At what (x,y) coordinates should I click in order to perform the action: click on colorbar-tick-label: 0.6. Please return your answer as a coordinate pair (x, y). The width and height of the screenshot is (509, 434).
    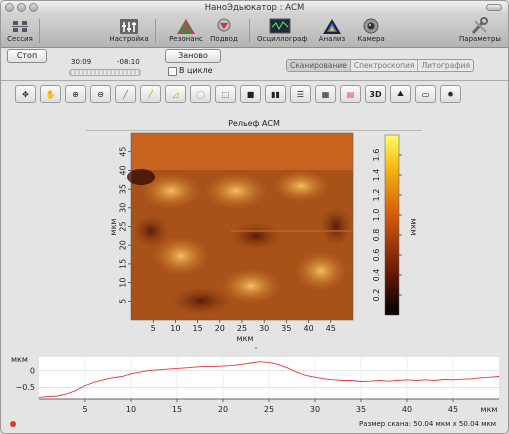
    Looking at the image, I should click on (376, 255).